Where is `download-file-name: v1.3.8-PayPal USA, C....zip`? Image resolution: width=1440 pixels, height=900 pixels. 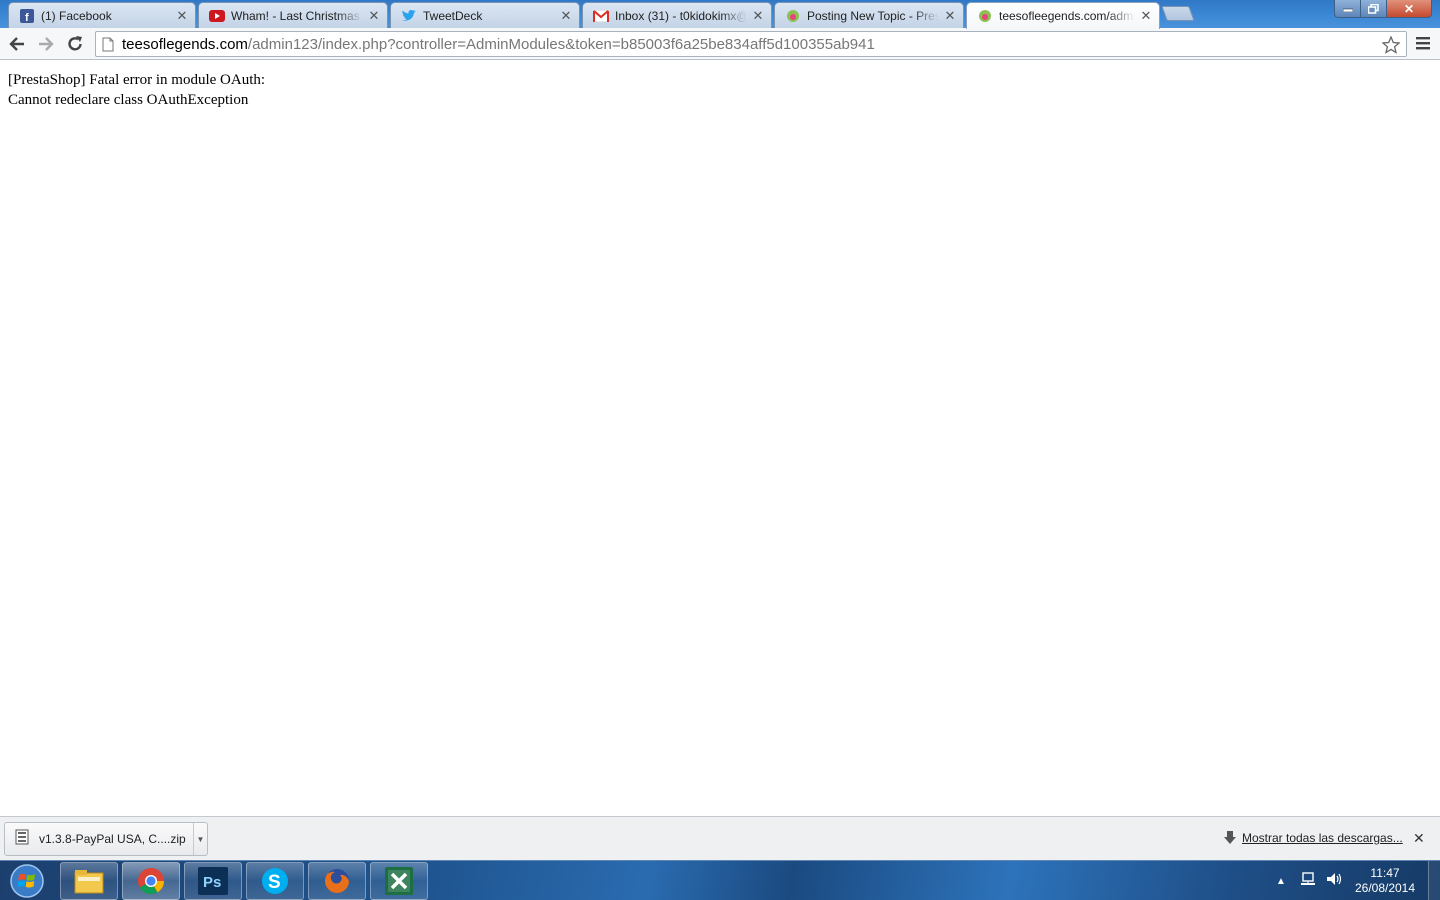 download-file-name: v1.3.8-PayPal USA, C....zip is located at coordinates (112, 839).